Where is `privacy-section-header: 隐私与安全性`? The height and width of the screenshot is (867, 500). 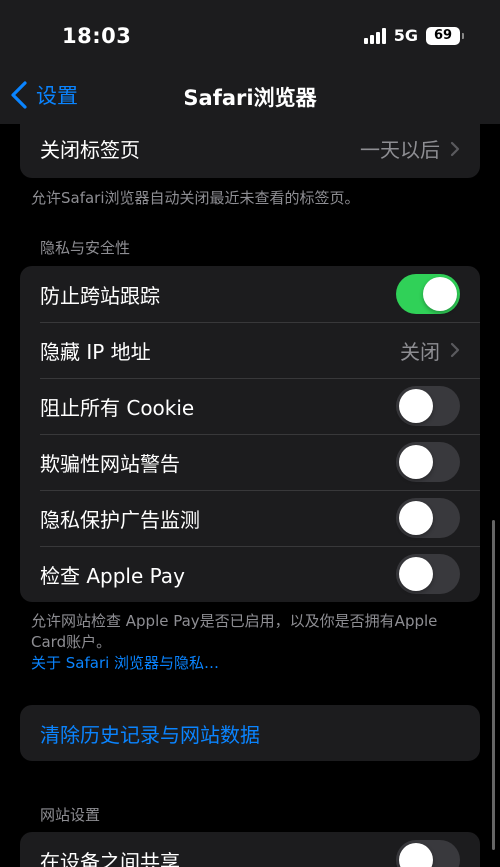
privacy-section-header: 隐私与安全性 is located at coordinates (85, 248).